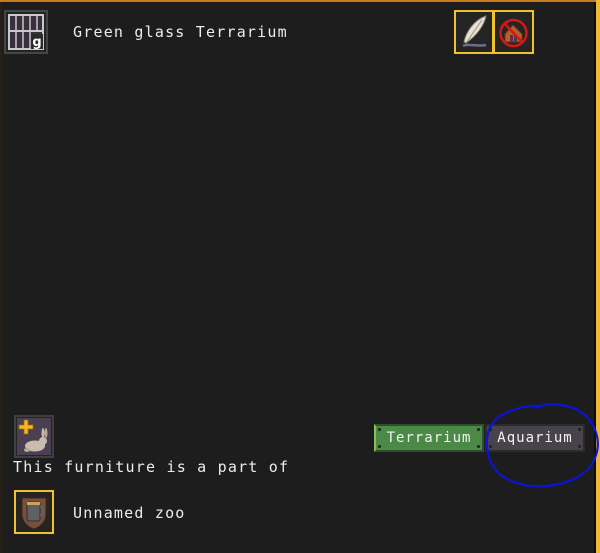 This screenshot has width=600, height=553. Describe the element at coordinates (36, 42) in the screenshot. I see `cage-icon-badge: g` at that location.